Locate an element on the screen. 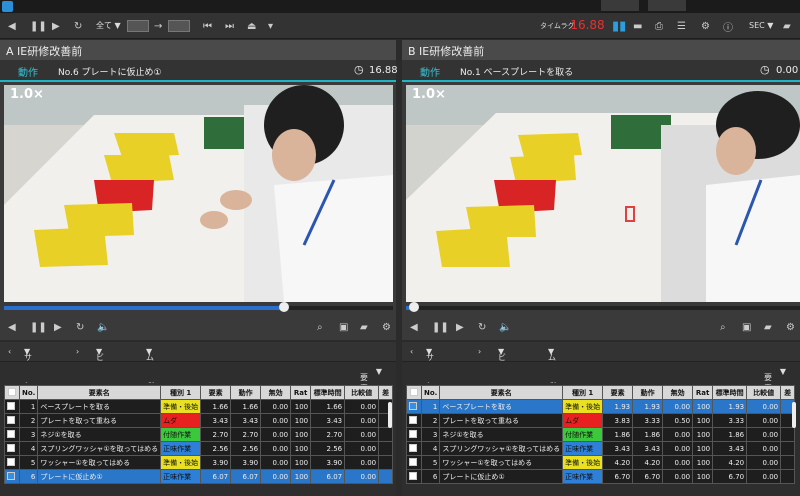 The image size is (800, 496). eject-icon: ⏏ is located at coordinates (251, 26).